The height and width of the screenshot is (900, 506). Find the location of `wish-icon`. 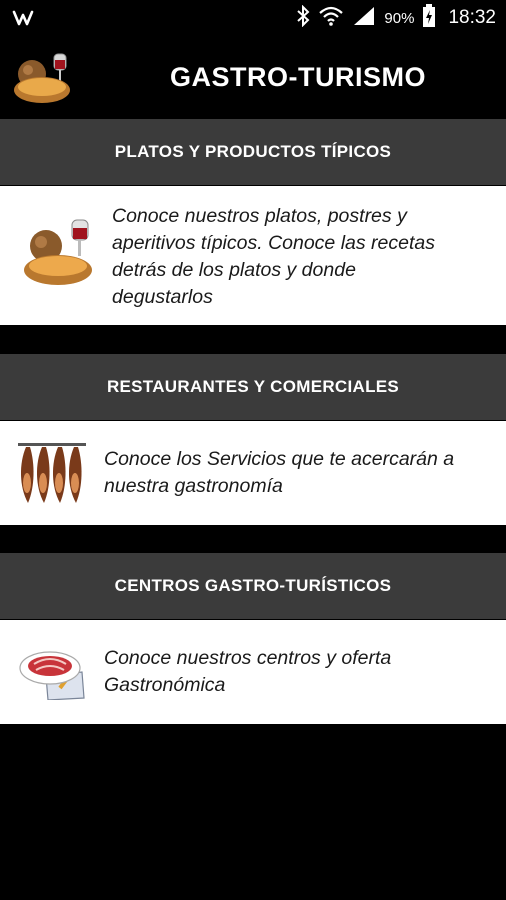

wish-icon is located at coordinates (25, 19).